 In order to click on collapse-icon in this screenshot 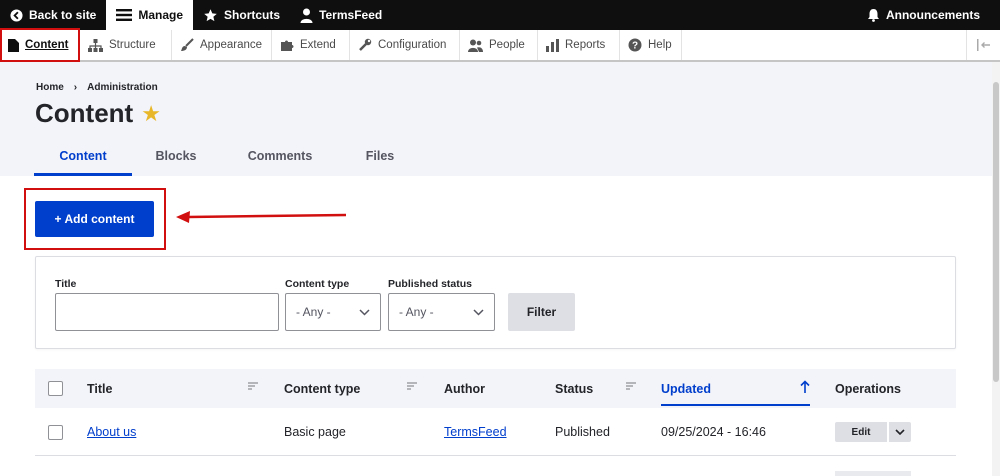, I will do `click(983, 45)`.